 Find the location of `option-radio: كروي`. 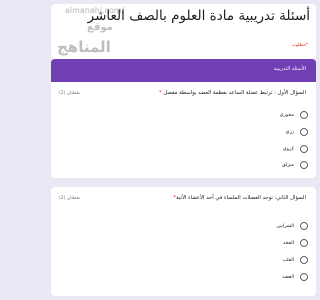

option-radio: كروي is located at coordinates (248, 149).